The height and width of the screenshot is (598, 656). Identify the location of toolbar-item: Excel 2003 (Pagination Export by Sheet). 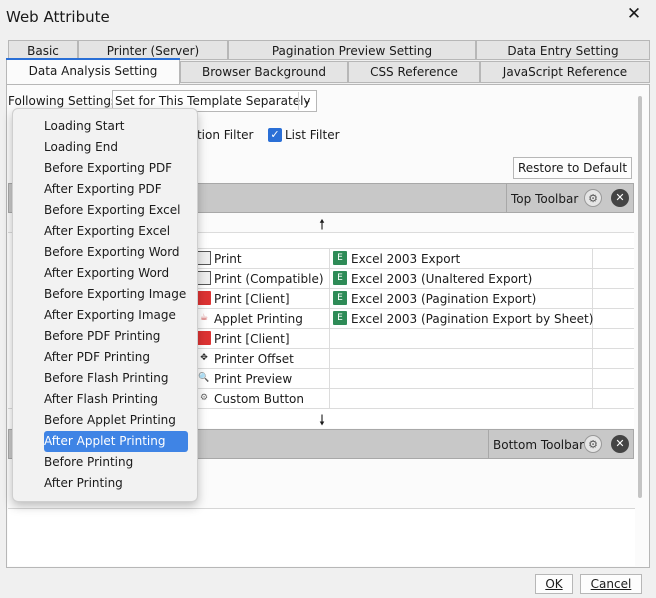
(472, 319).